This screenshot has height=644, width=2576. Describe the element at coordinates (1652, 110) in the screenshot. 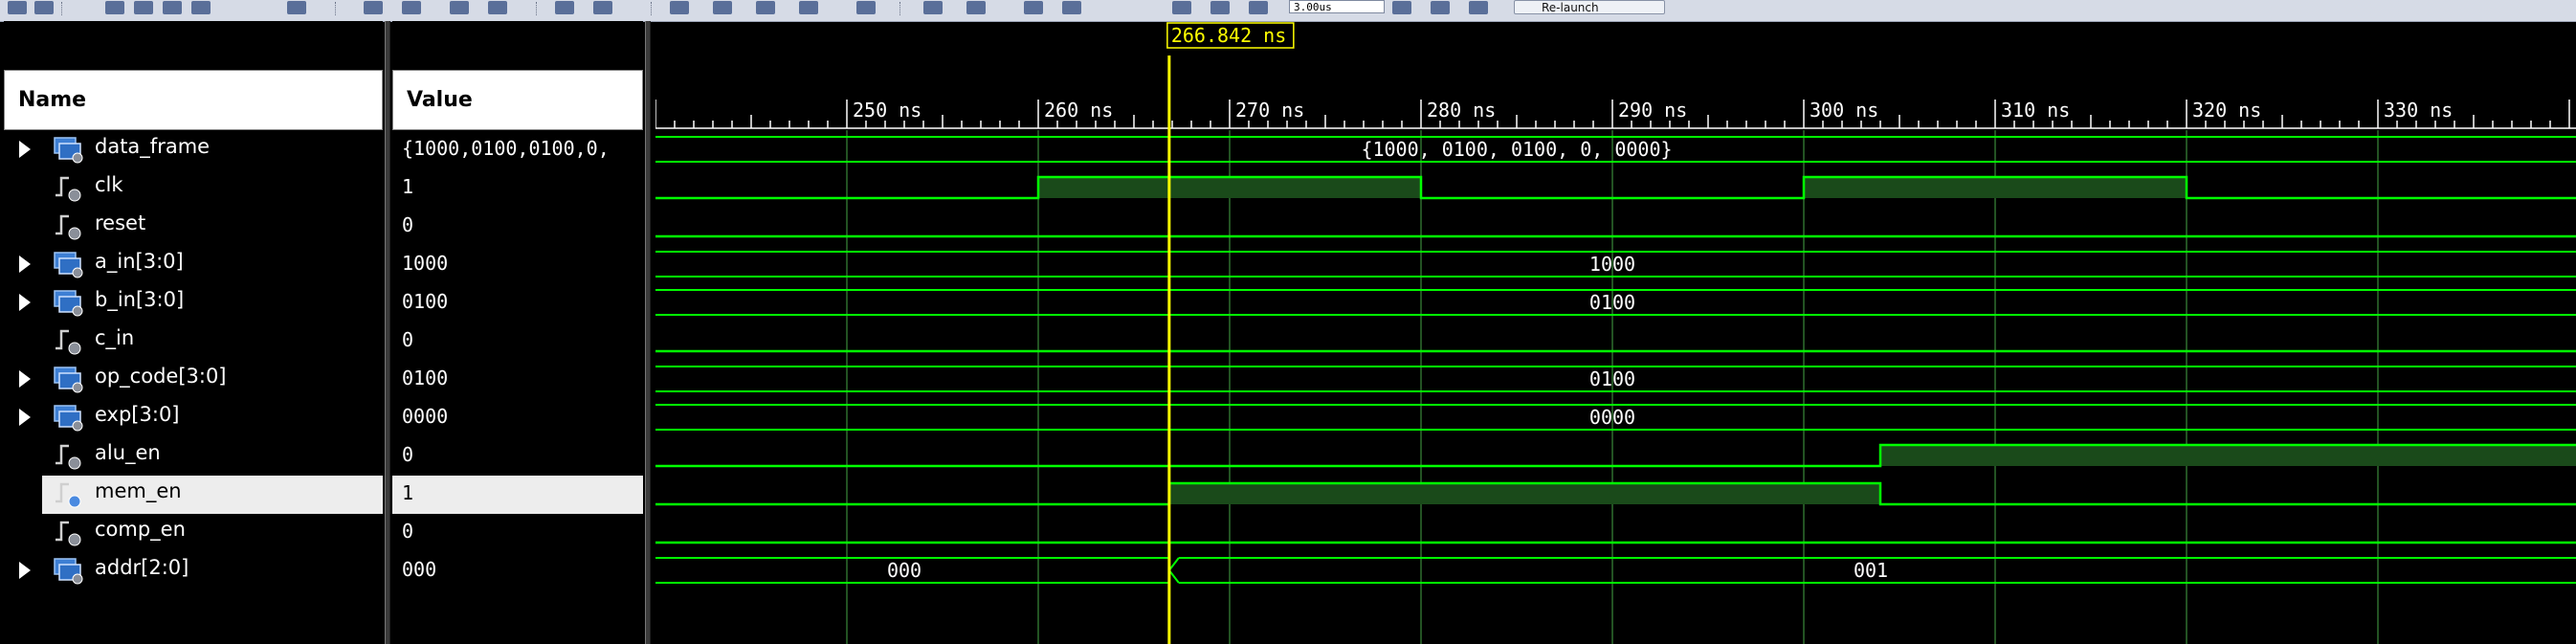

I see `time-tick-label: 290 ns` at that location.